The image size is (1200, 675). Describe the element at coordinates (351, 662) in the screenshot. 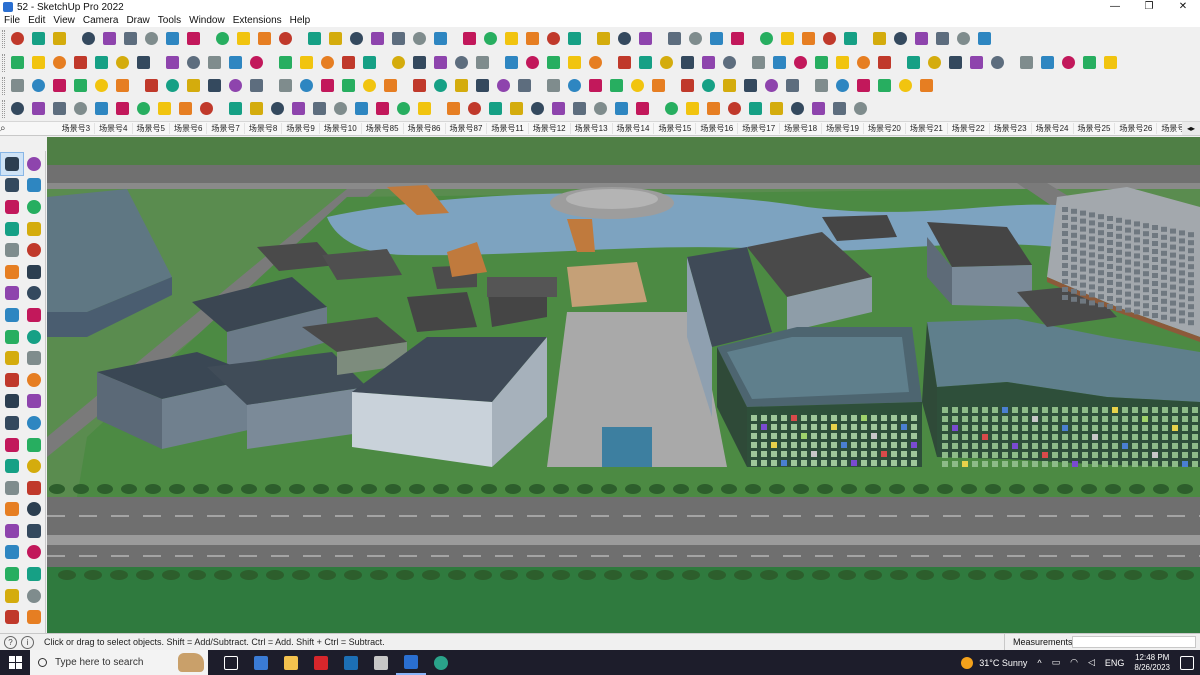

I see `taskbar-app-photoshop` at that location.